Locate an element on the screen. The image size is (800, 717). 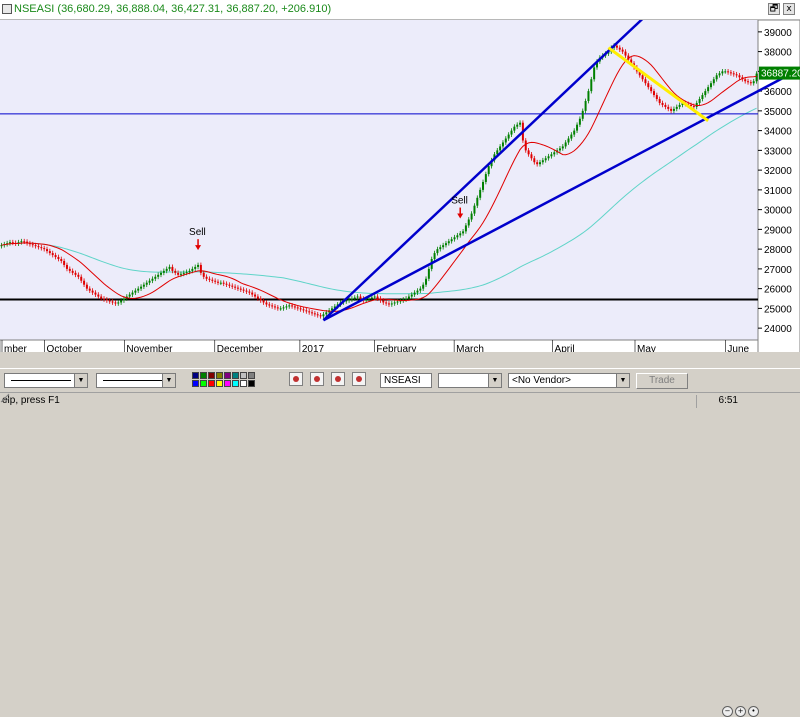
color-palette is located at coordinates (224, 380).